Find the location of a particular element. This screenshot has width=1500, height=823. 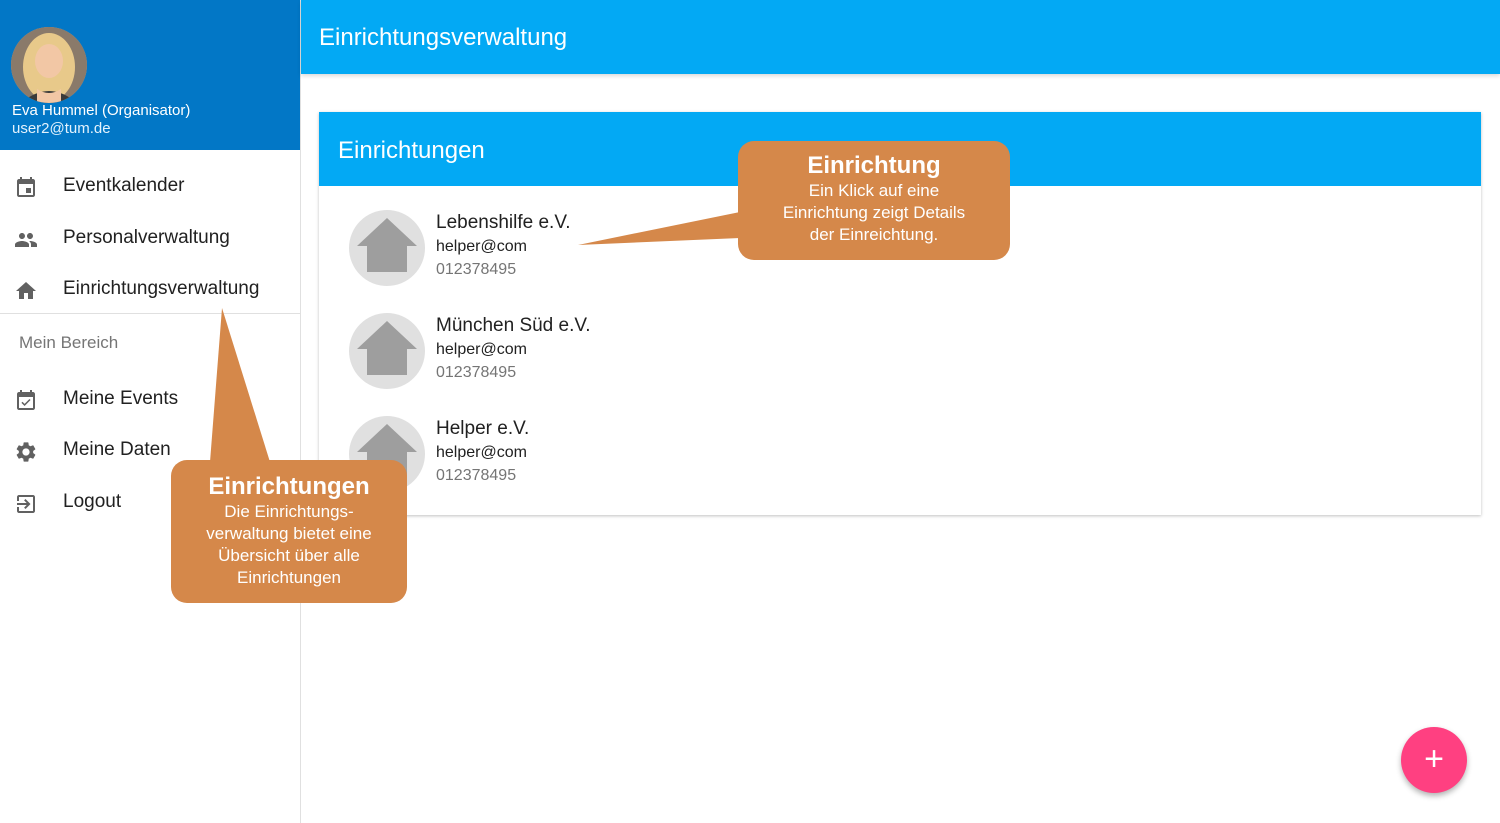

callout-line: Ein Klick auf eine is located at coordinates (874, 190).